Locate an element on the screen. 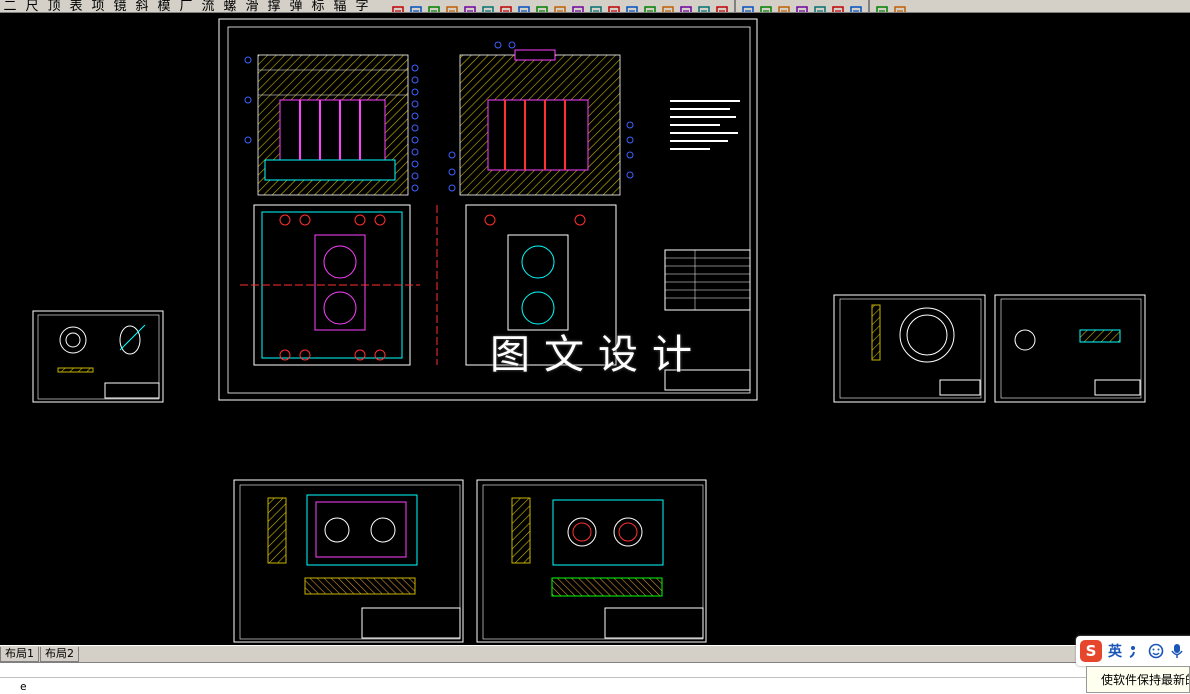 This screenshot has width=1190, height=694. menu-button-12: 撑 is located at coordinates (274, 6).